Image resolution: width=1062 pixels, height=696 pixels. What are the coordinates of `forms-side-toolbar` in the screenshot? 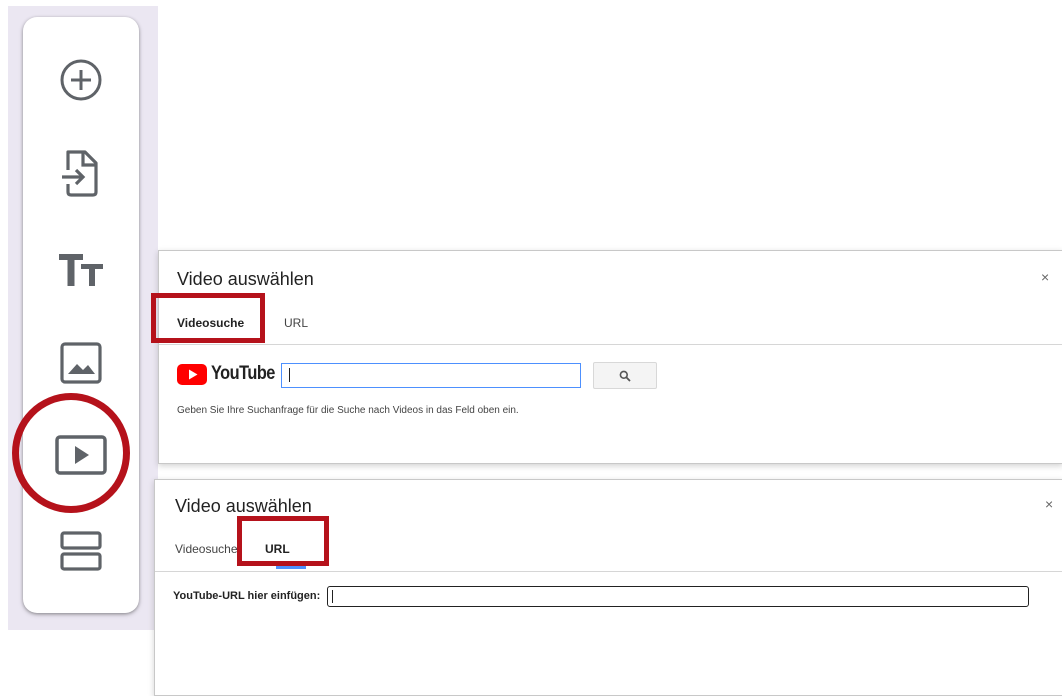 It's located at (81, 315).